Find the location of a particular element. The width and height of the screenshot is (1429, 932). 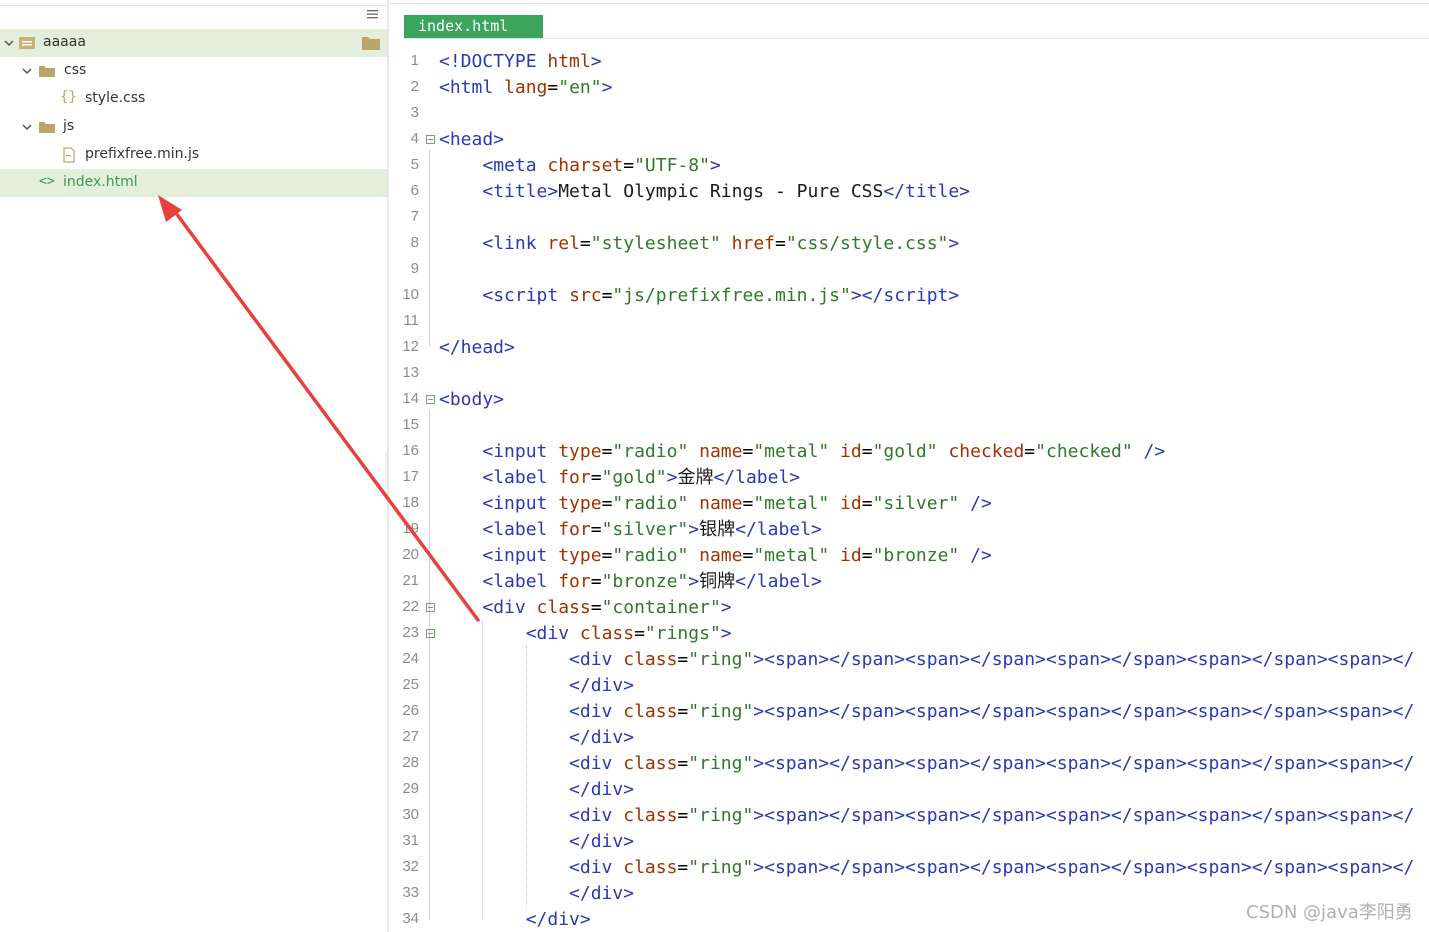

line-number: 10 is located at coordinates (410, 294).